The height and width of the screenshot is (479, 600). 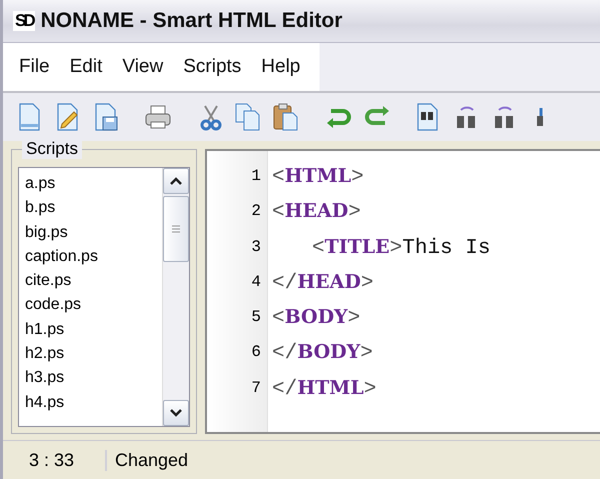 What do you see at coordinates (24, 21) in the screenshot?
I see `app-logo: SD` at bounding box center [24, 21].